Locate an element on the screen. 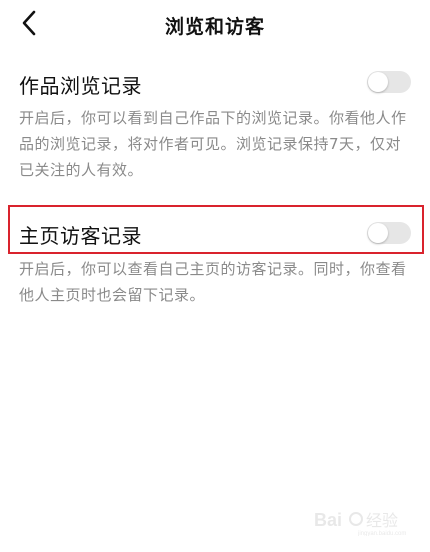 Image resolution: width=430 pixels, height=552 pixels. setting-row: 主页访客记录 is located at coordinates (215, 234).